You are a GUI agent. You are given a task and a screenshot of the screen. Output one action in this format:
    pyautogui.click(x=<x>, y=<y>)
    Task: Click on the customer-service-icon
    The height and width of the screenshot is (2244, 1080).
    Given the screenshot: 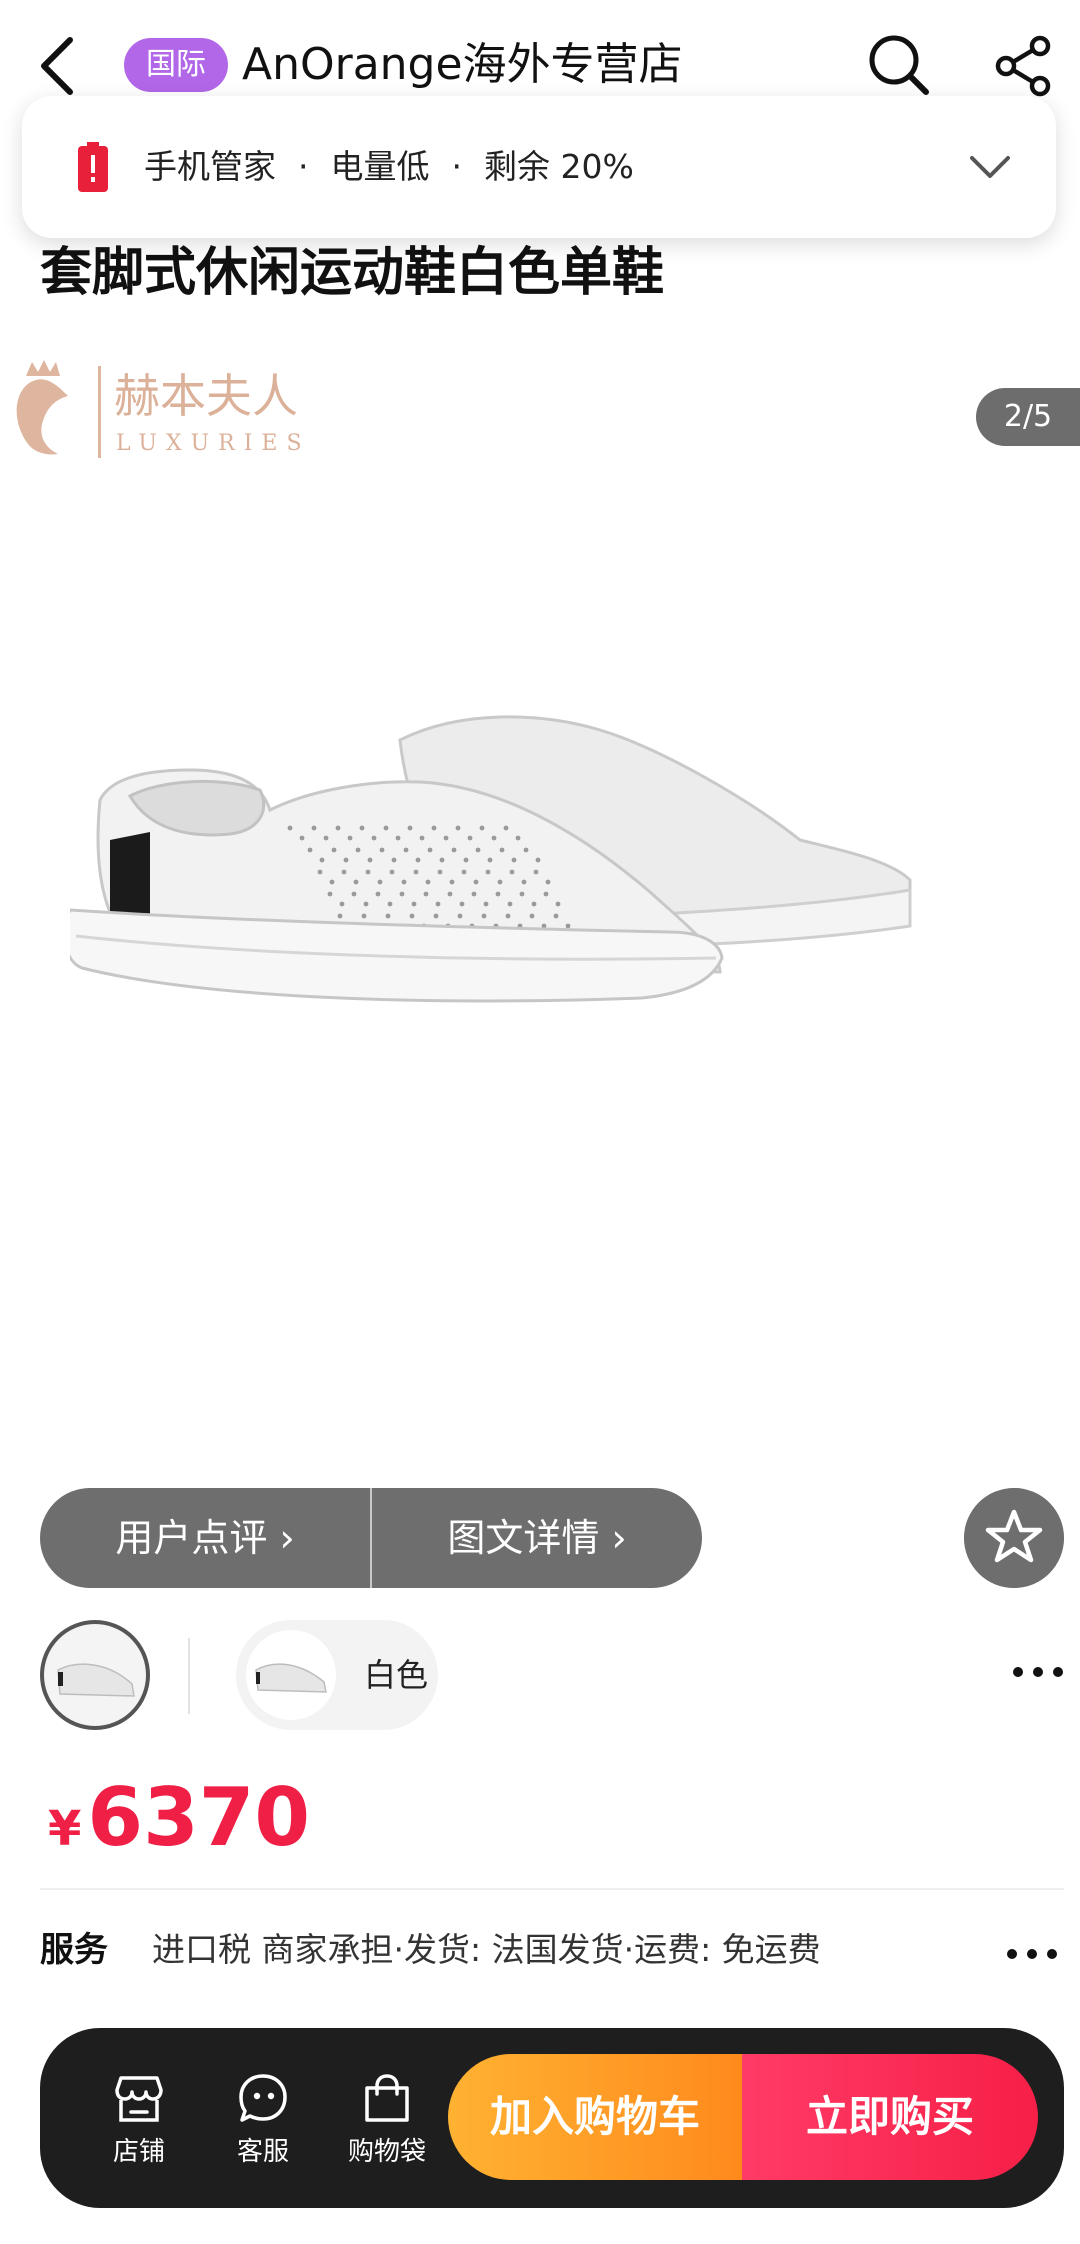 What is the action you would take?
    pyautogui.click(x=263, y=2098)
    